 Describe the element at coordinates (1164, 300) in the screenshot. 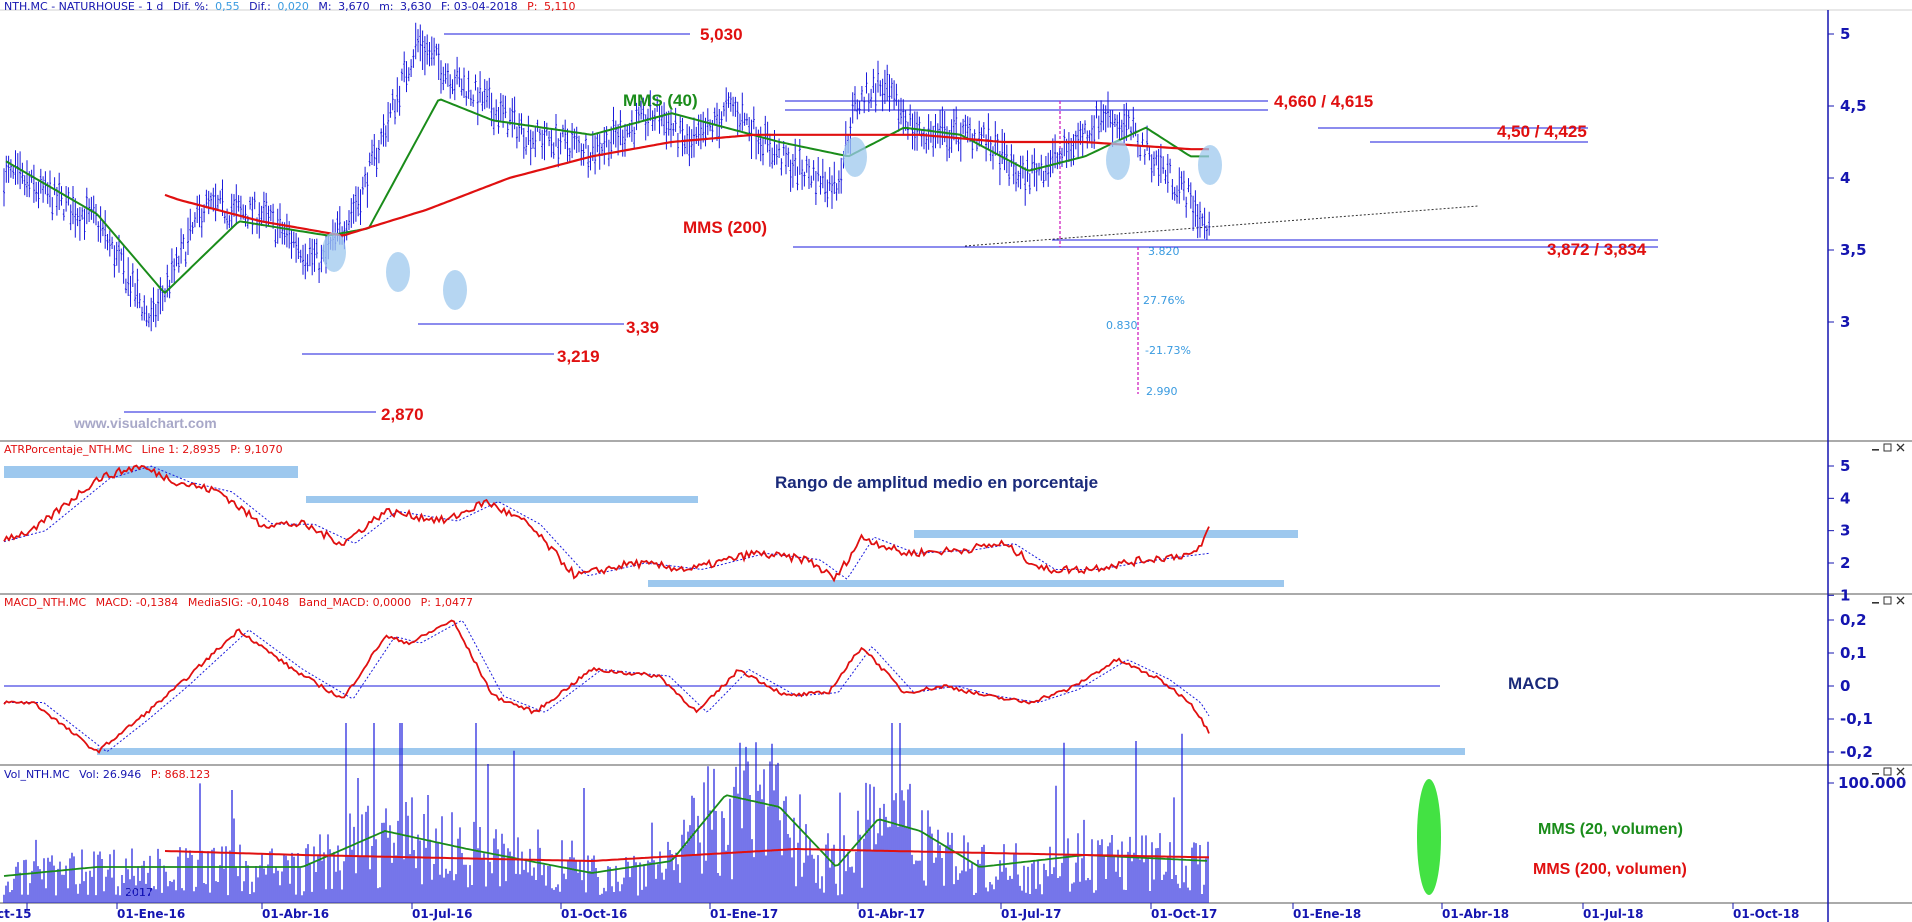

I see `fibo-pct-up: 27.76%` at that location.